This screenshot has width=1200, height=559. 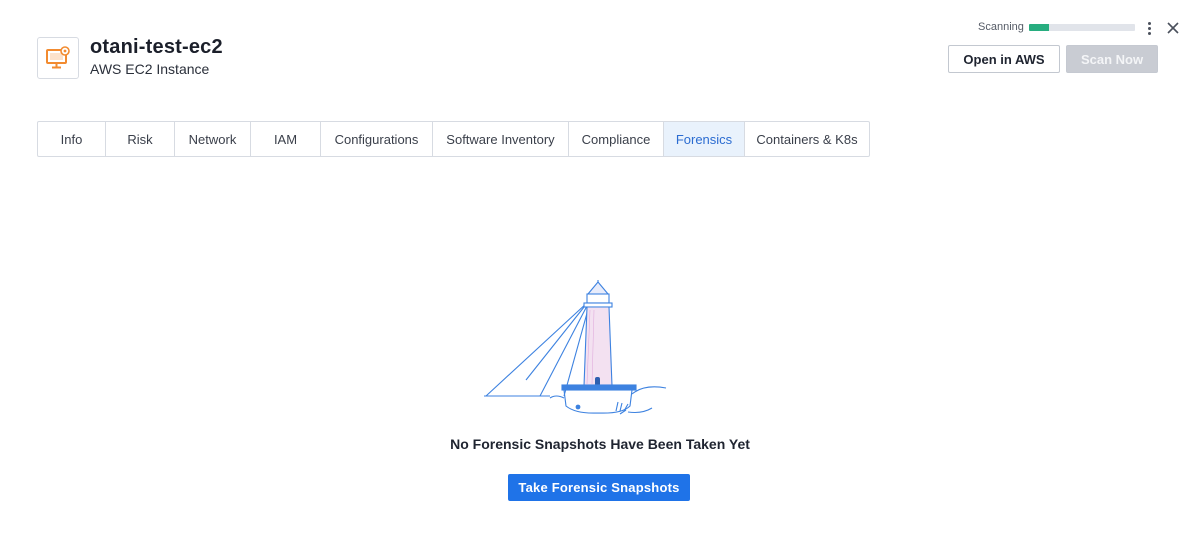 I want to click on scan-status: Scanning, so click(x=1056, y=27).